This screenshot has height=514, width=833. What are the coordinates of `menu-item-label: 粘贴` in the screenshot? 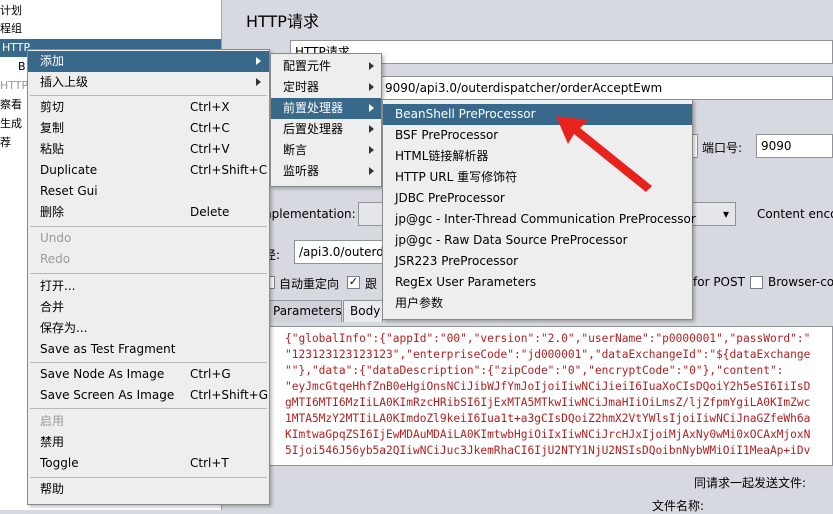 It's located at (52, 149).